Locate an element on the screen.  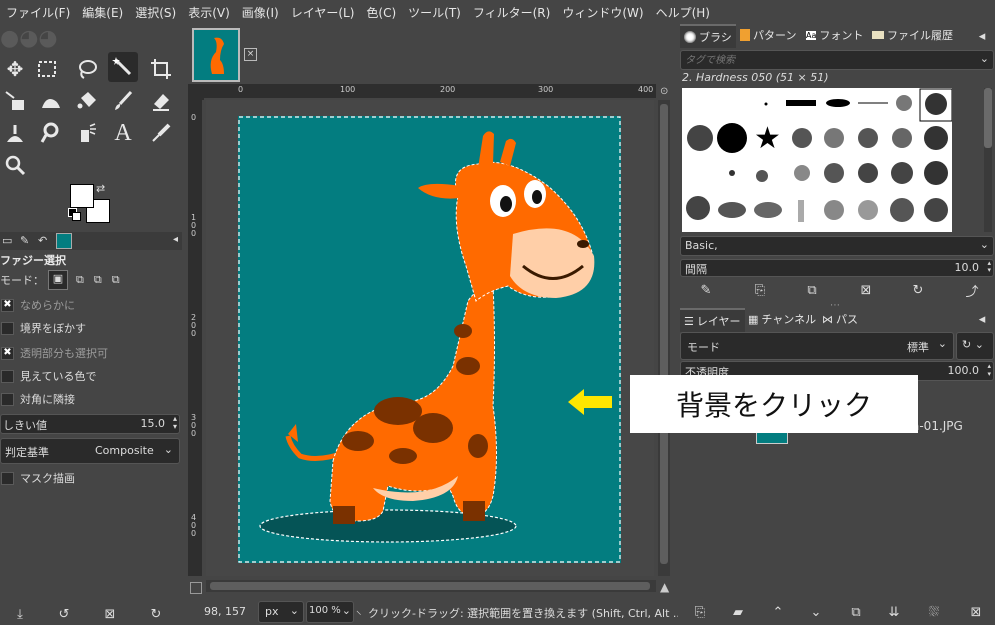
duplicate-layer-icon: ⧉ is located at coordinates (856, 612).